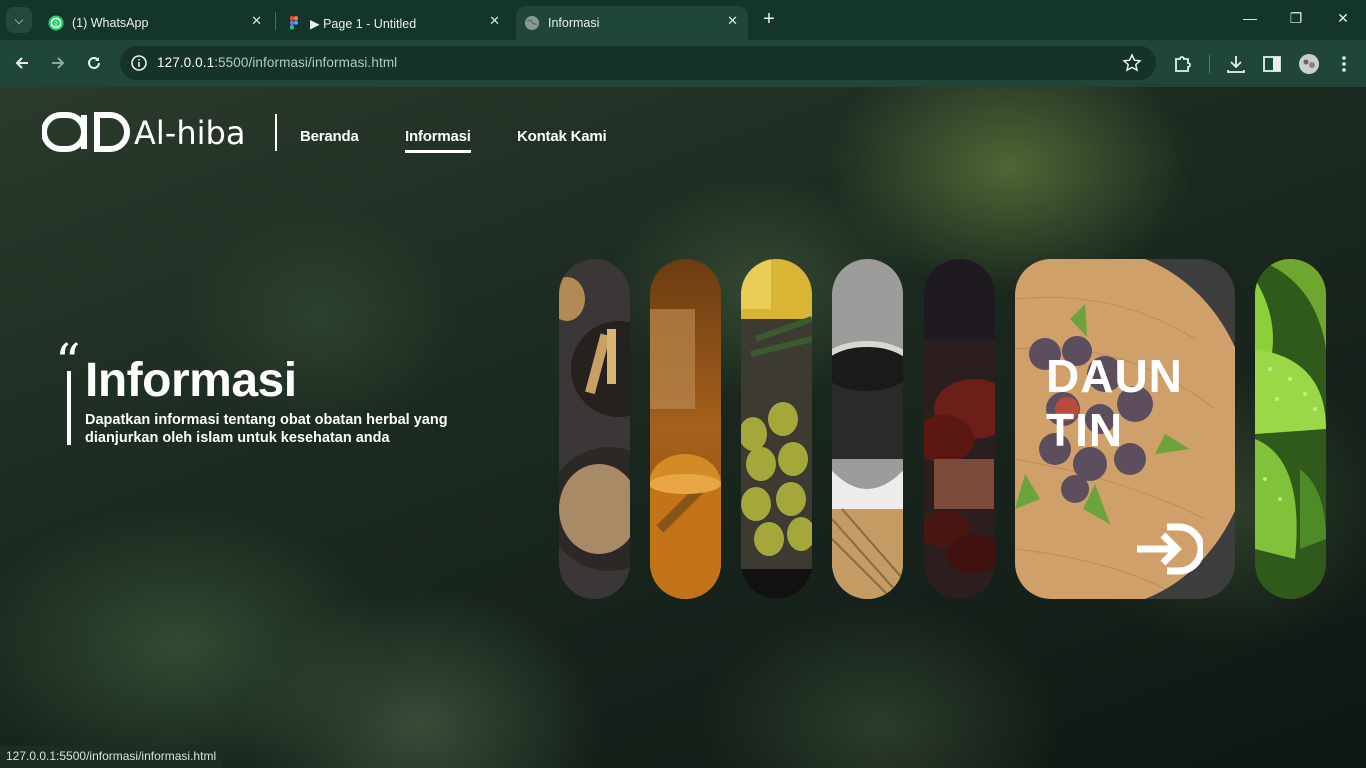 Image resolution: width=1366 pixels, height=768 pixels. I want to click on arrow-right-icon, so click(58, 63).